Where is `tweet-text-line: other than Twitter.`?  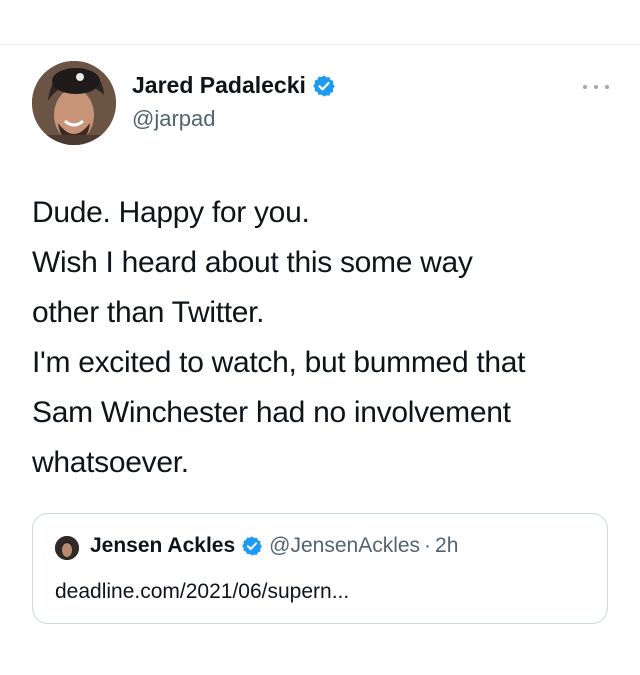
tweet-text-line: other than Twitter. is located at coordinates (148, 312).